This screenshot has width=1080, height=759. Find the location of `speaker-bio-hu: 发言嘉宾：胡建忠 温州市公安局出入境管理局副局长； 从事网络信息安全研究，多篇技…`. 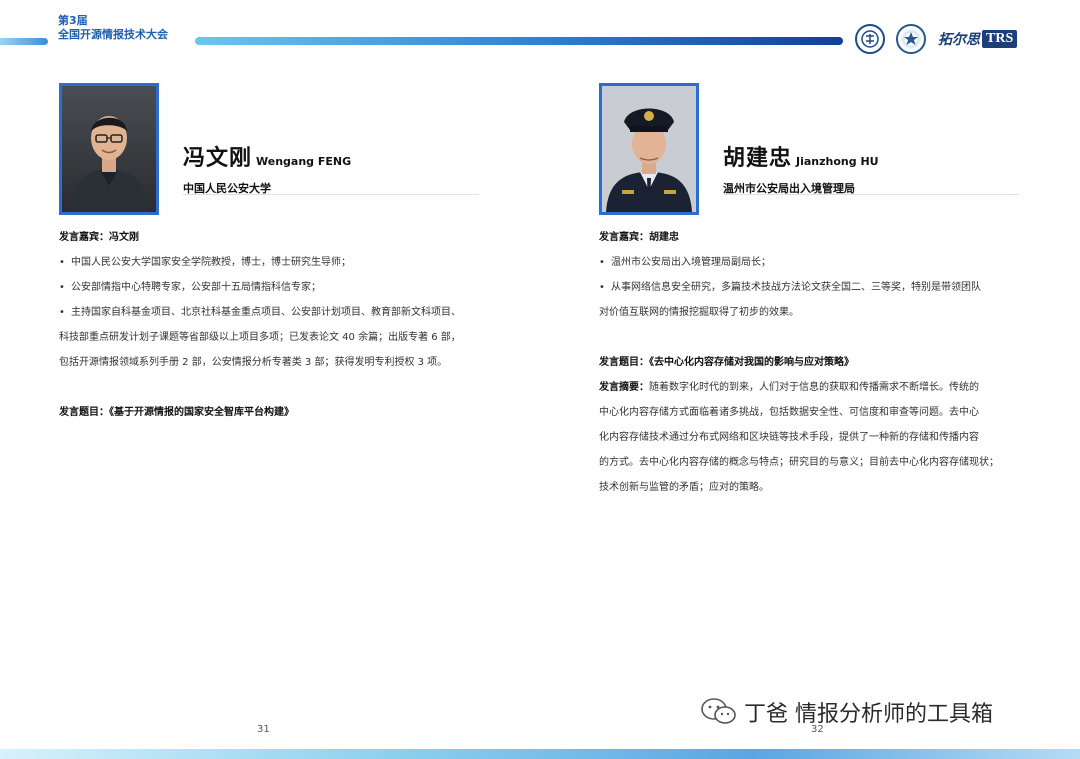

speaker-bio-hu: 发言嘉宾：胡建忠 温州市公安局出入境管理局副局长； 从事网络信息安全研究，多篇技… is located at coordinates (814, 362).